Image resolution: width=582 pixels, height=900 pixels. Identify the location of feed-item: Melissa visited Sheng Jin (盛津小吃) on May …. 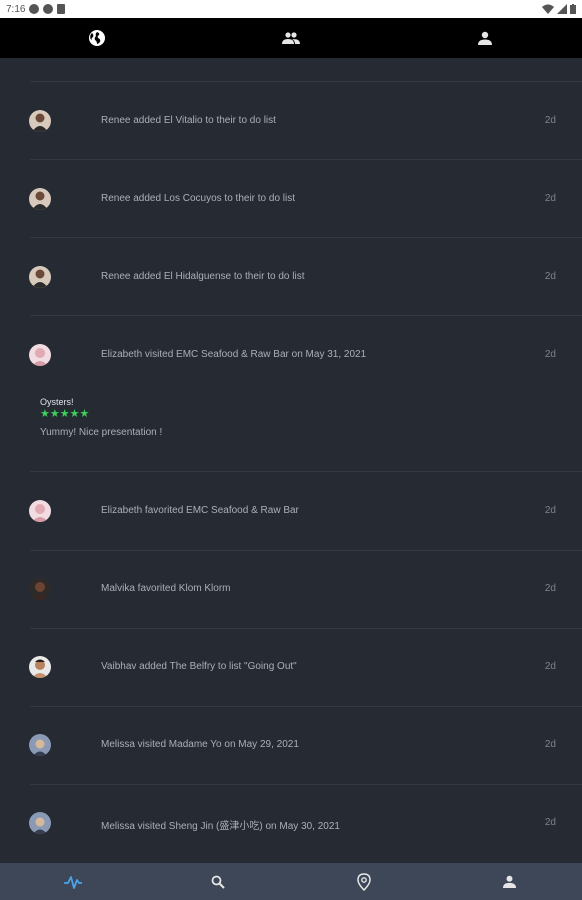
(291, 824).